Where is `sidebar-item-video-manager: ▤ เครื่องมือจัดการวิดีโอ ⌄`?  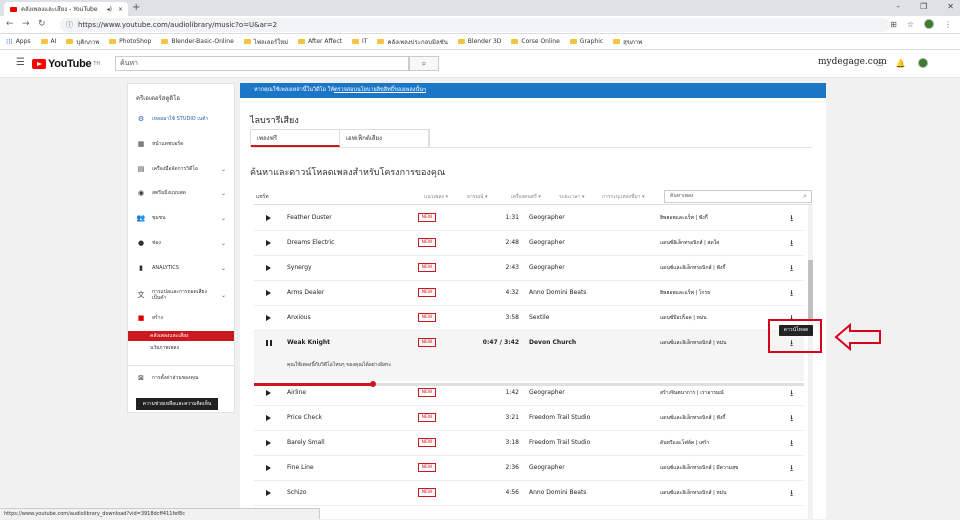
sidebar-item-video-manager: ▤ เครื่องมือจัดการวิดีโอ ⌄ is located at coordinates (181, 169).